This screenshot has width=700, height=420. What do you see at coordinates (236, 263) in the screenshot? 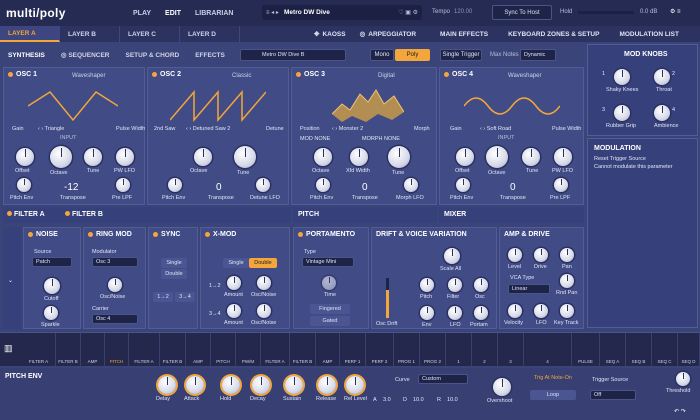
I see `xmod-single-button: Single` at bounding box center [236, 263].